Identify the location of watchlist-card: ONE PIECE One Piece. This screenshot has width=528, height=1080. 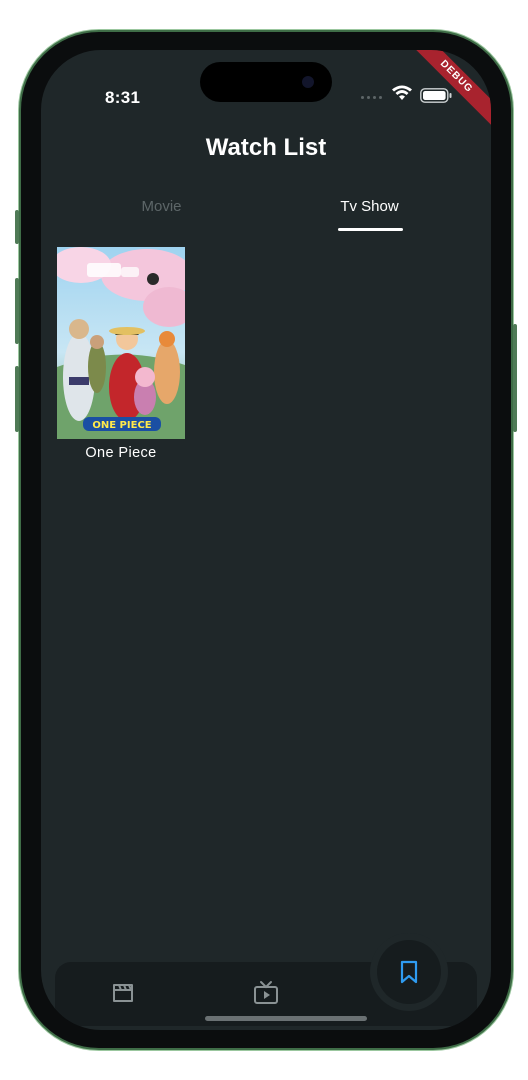
(121, 354).